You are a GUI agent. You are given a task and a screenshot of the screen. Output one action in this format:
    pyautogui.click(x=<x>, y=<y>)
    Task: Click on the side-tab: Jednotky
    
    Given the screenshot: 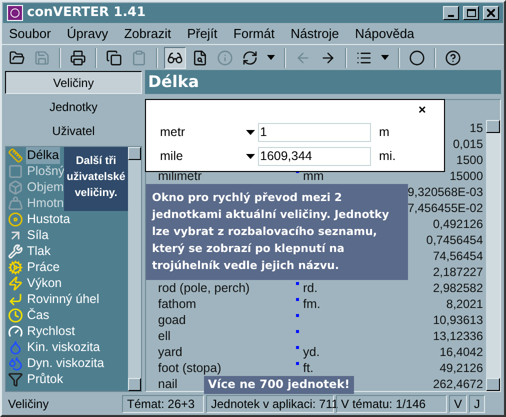 What is the action you would take?
    pyautogui.click(x=73, y=106)
    